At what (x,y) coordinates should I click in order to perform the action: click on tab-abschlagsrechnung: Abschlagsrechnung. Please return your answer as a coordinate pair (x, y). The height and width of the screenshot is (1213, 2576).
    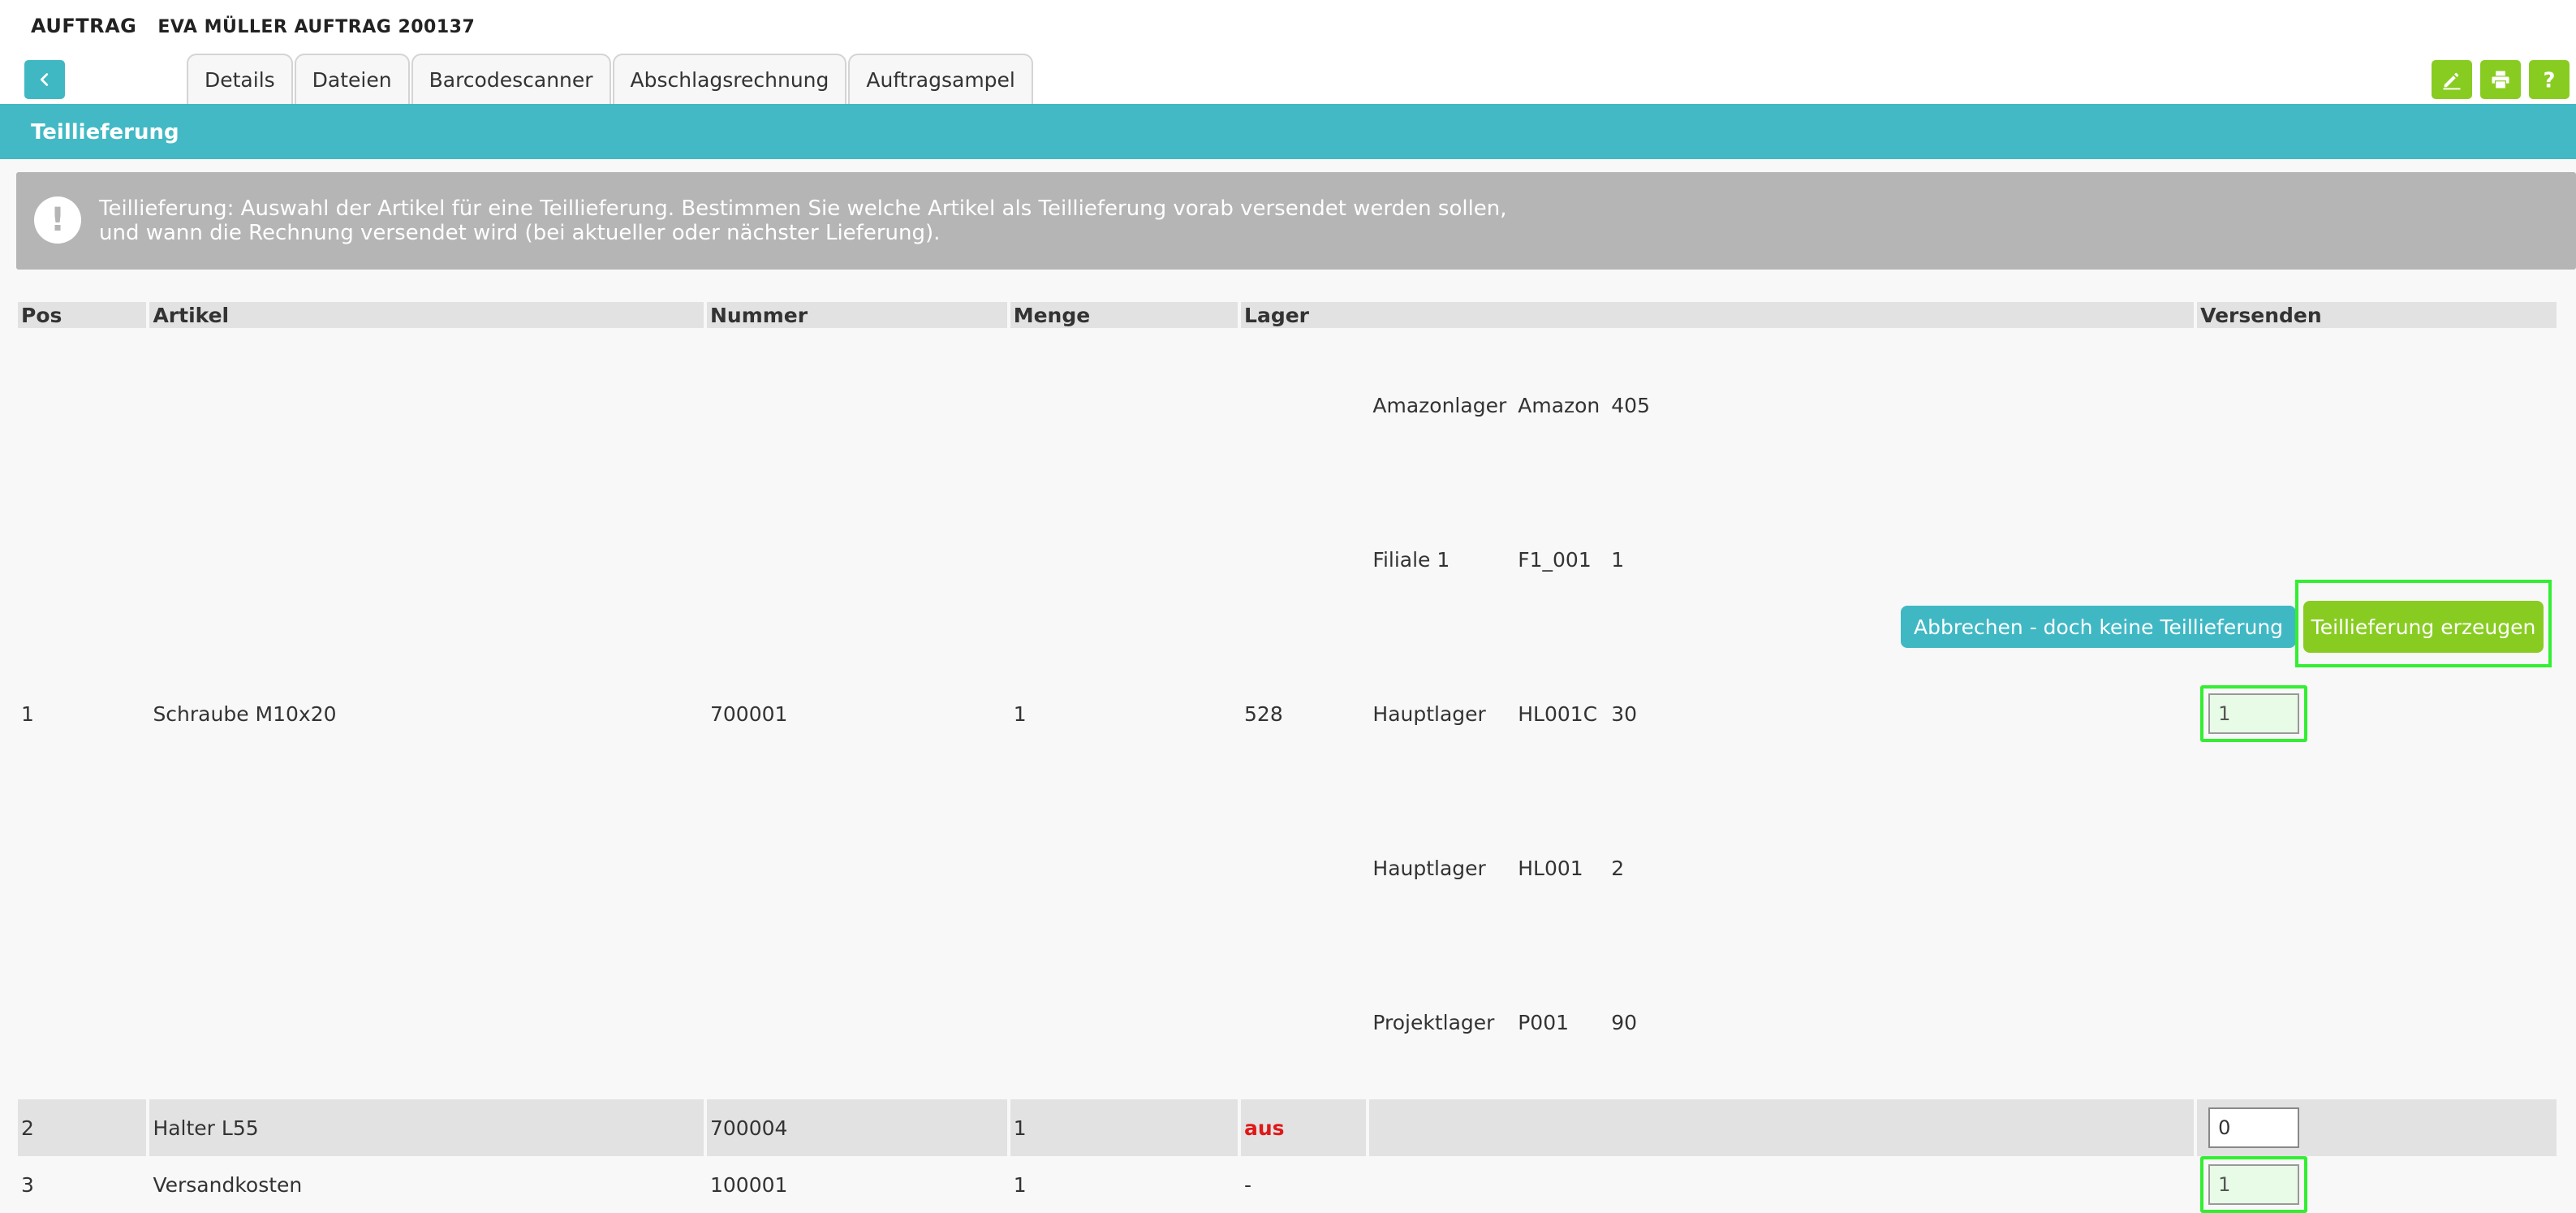
    Looking at the image, I should click on (730, 79).